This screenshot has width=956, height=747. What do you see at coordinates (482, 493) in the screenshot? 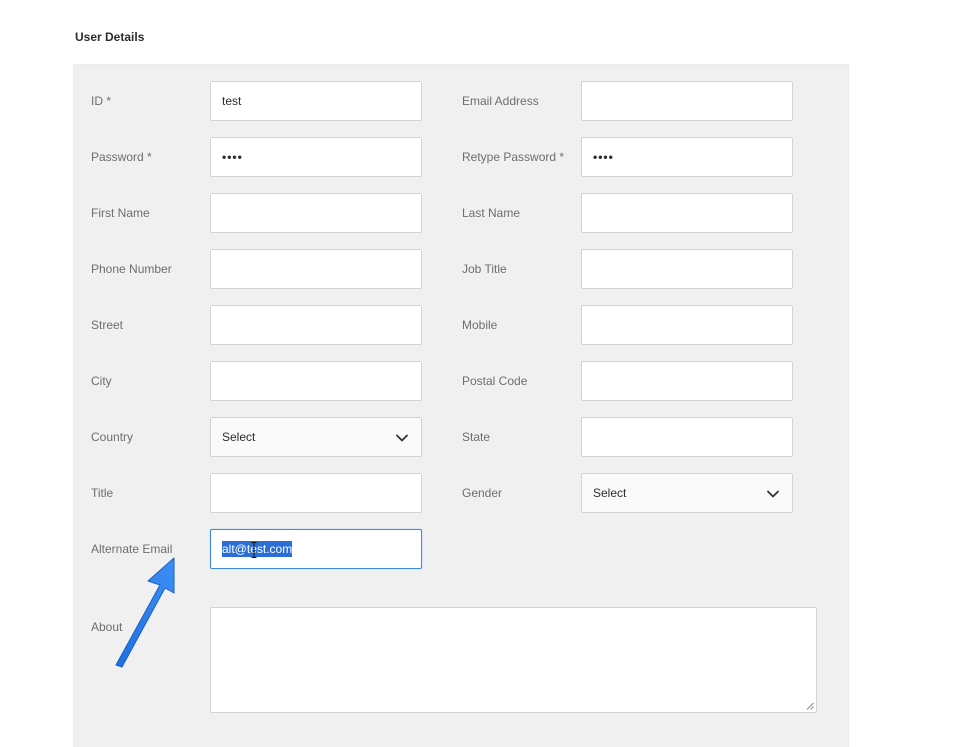
I see `gender-label: Gender` at bounding box center [482, 493].